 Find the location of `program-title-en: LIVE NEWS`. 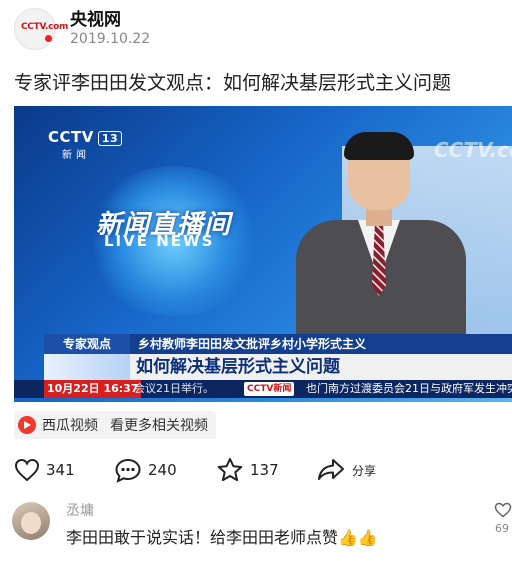

program-title-en: LIVE NEWS is located at coordinates (159, 241).